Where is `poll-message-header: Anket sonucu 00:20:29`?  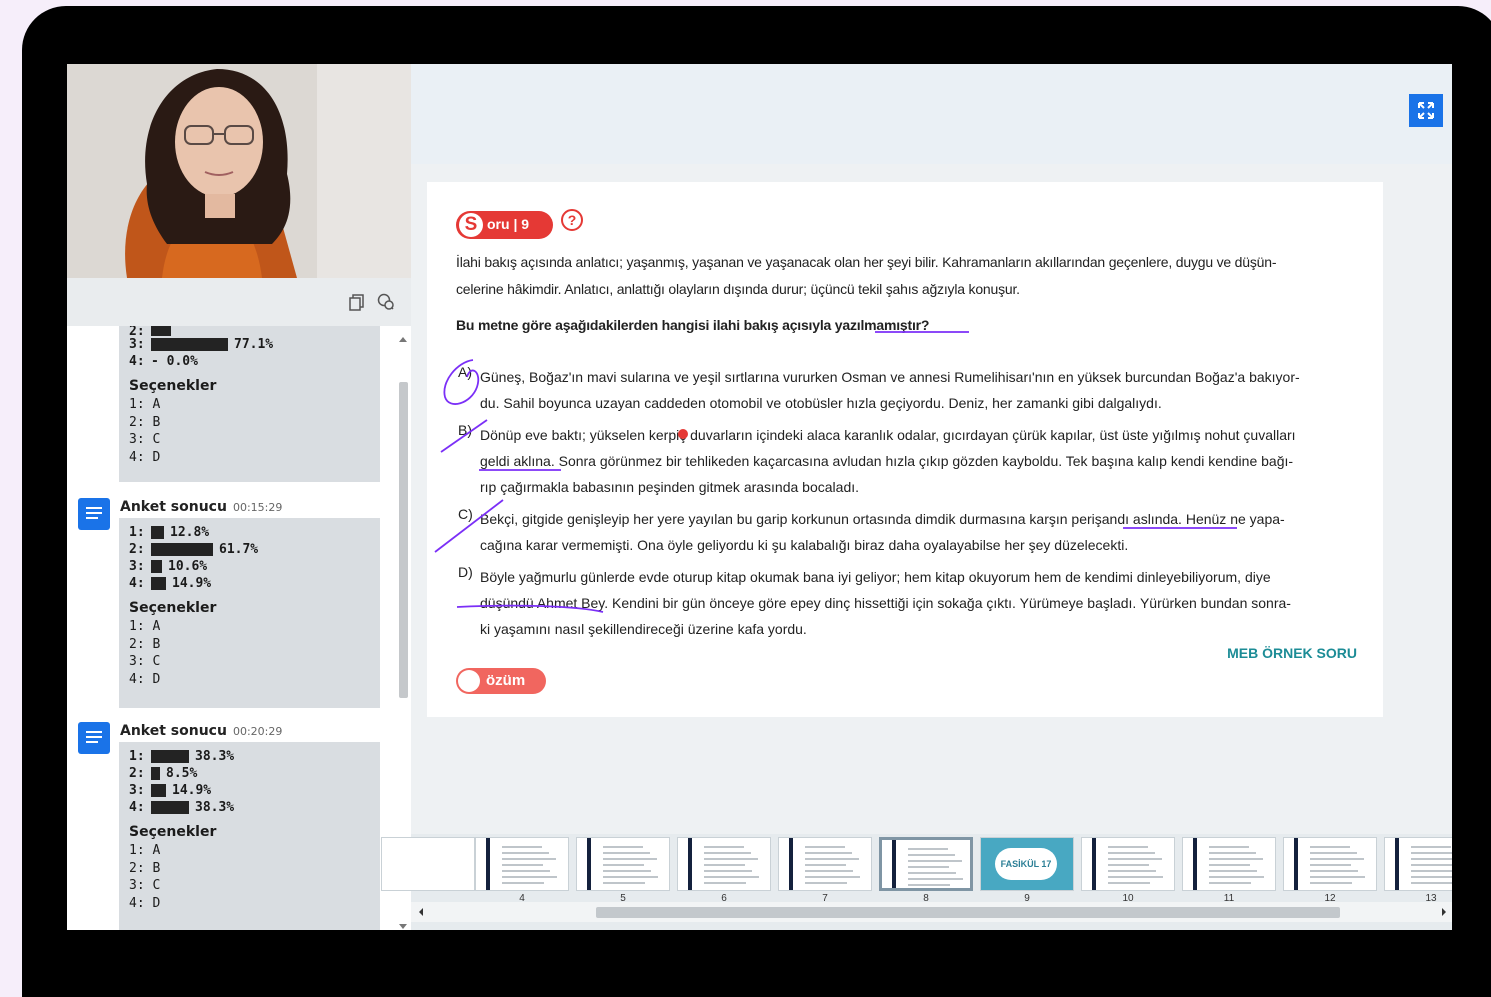 poll-message-header: Anket sonucu 00:20:29 is located at coordinates (201, 731).